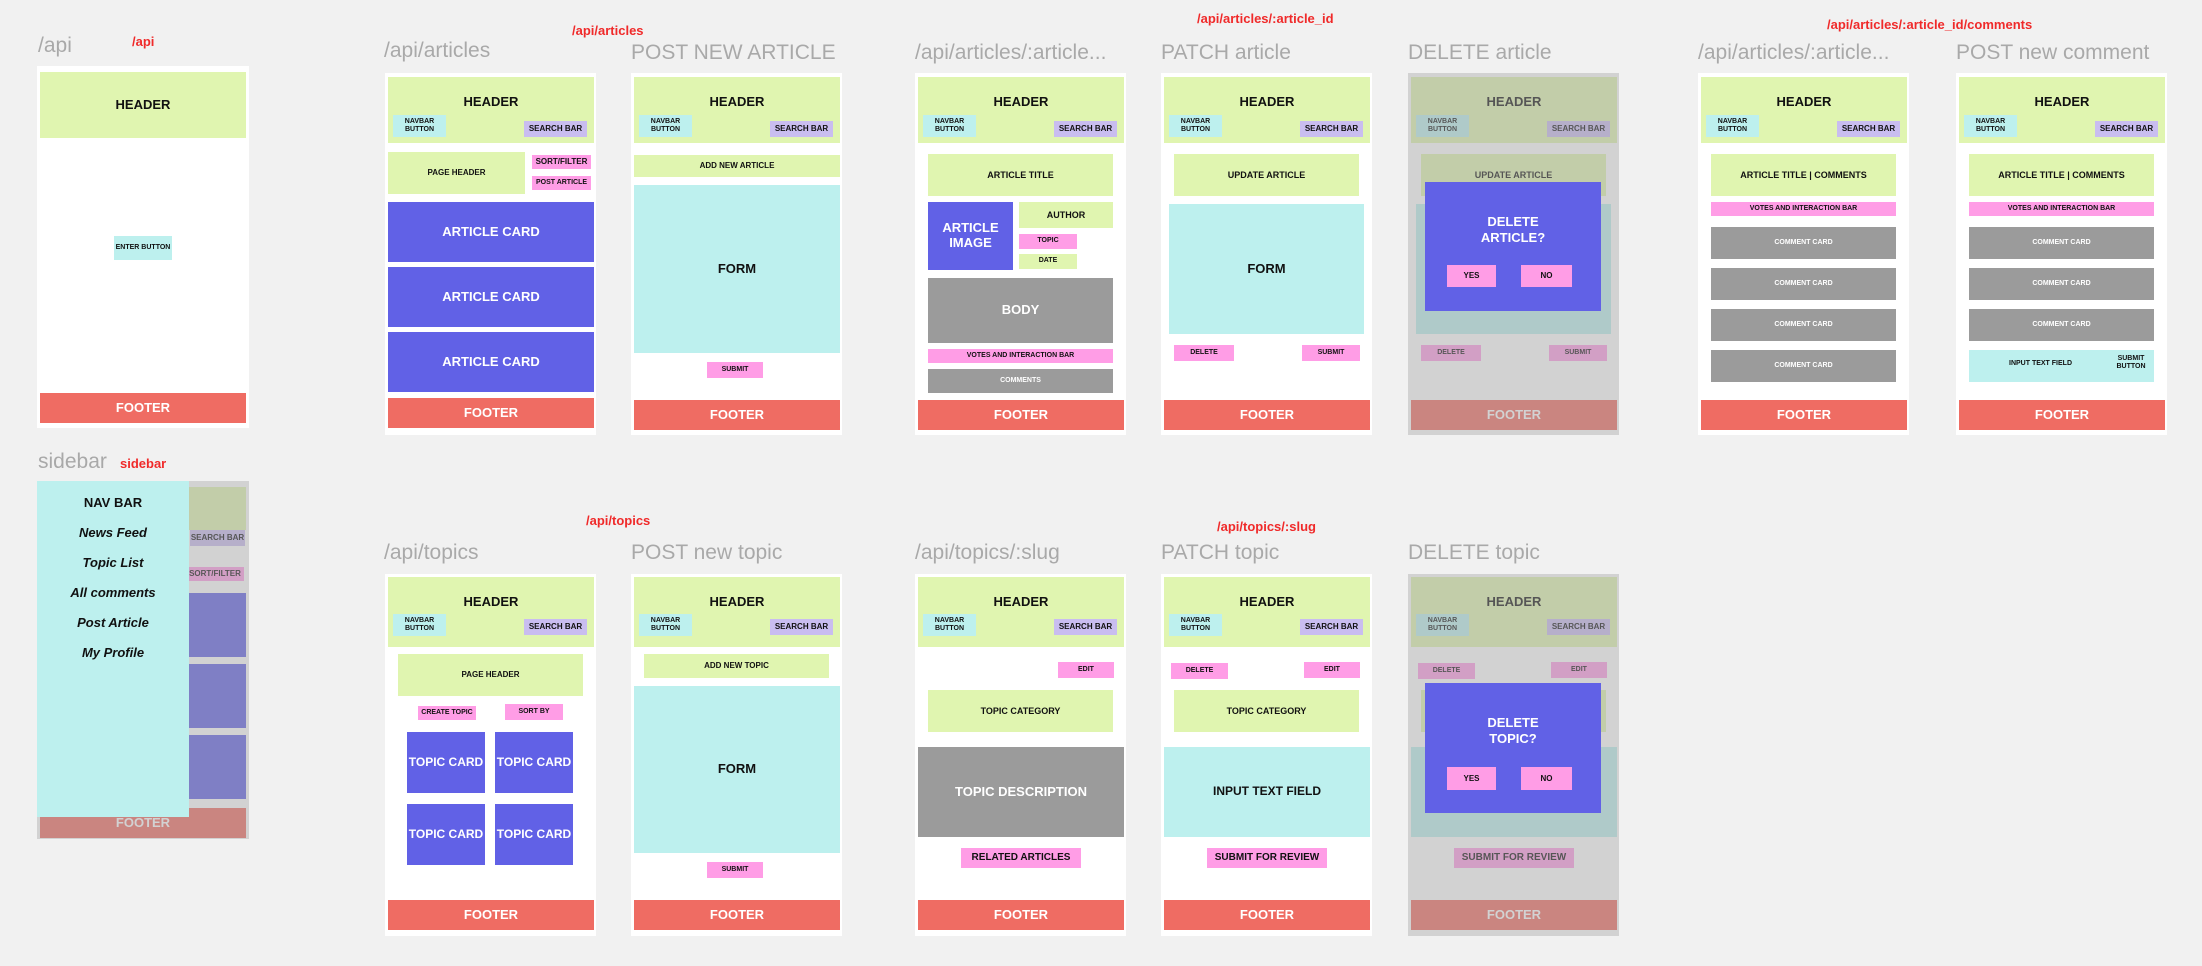  I want to click on frame-title-delete-topic: DELETE topic, so click(1474, 552).